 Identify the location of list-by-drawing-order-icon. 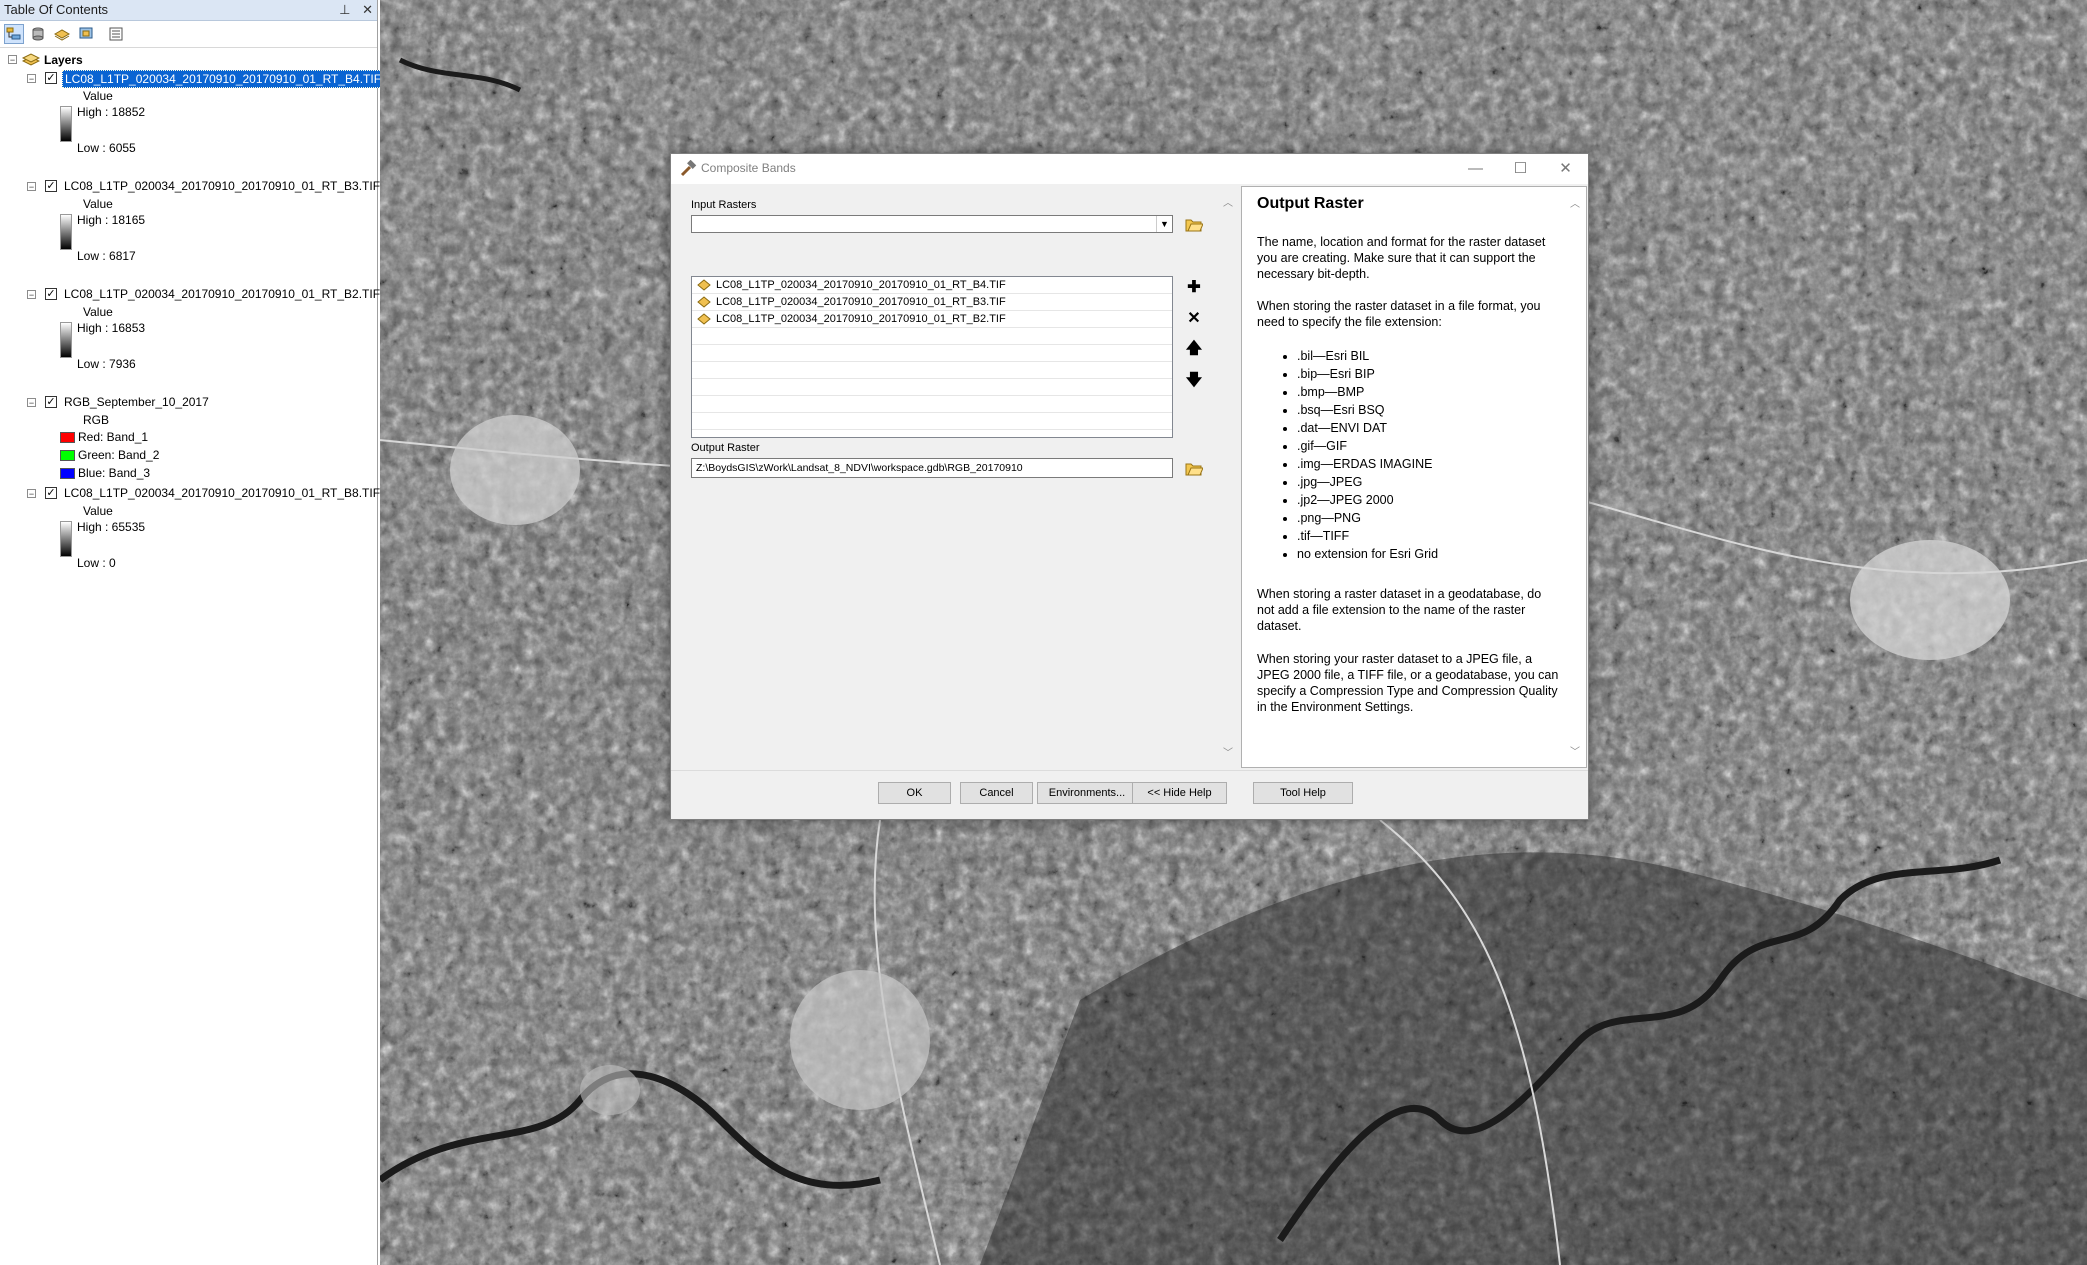
(14, 34).